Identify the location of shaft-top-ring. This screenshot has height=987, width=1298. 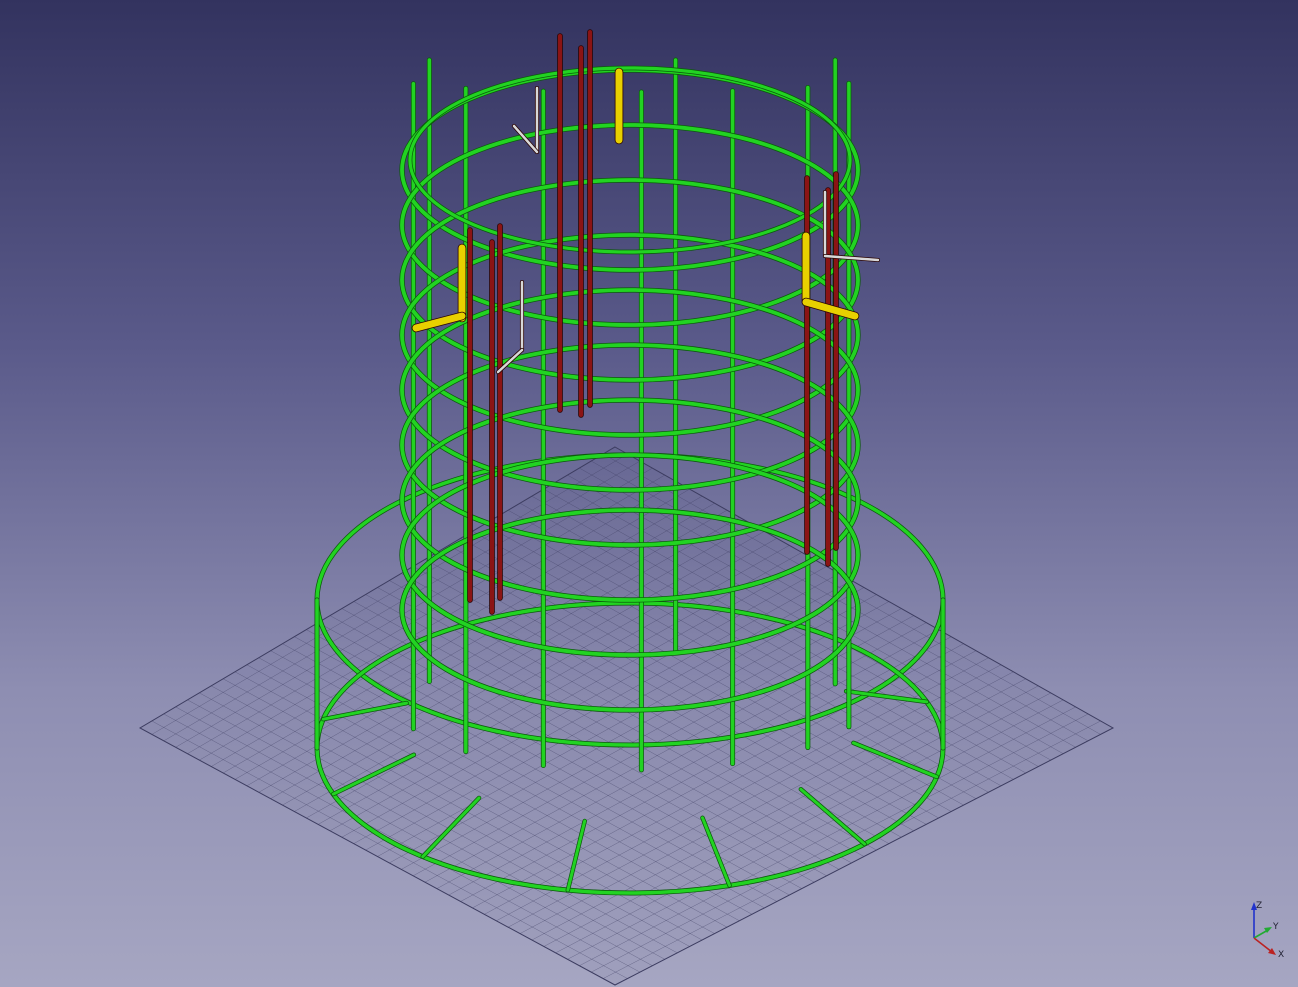
(630, 160).